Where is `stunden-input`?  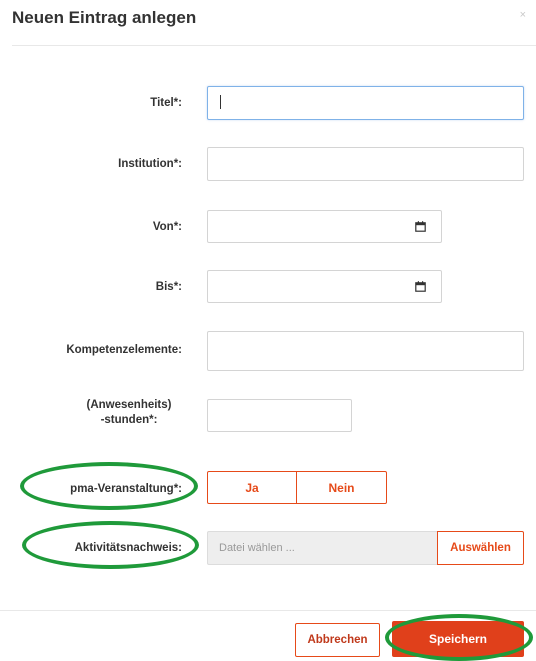 stunden-input is located at coordinates (279, 415).